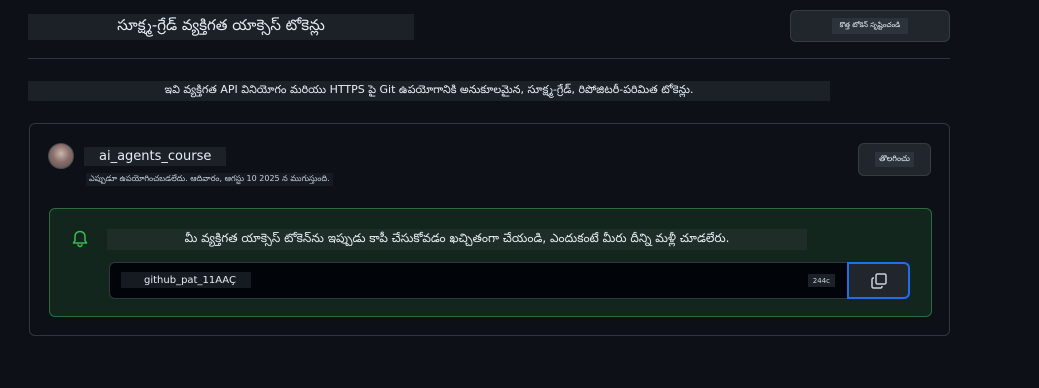  I want to click on token-char-count: 244c, so click(821, 280).